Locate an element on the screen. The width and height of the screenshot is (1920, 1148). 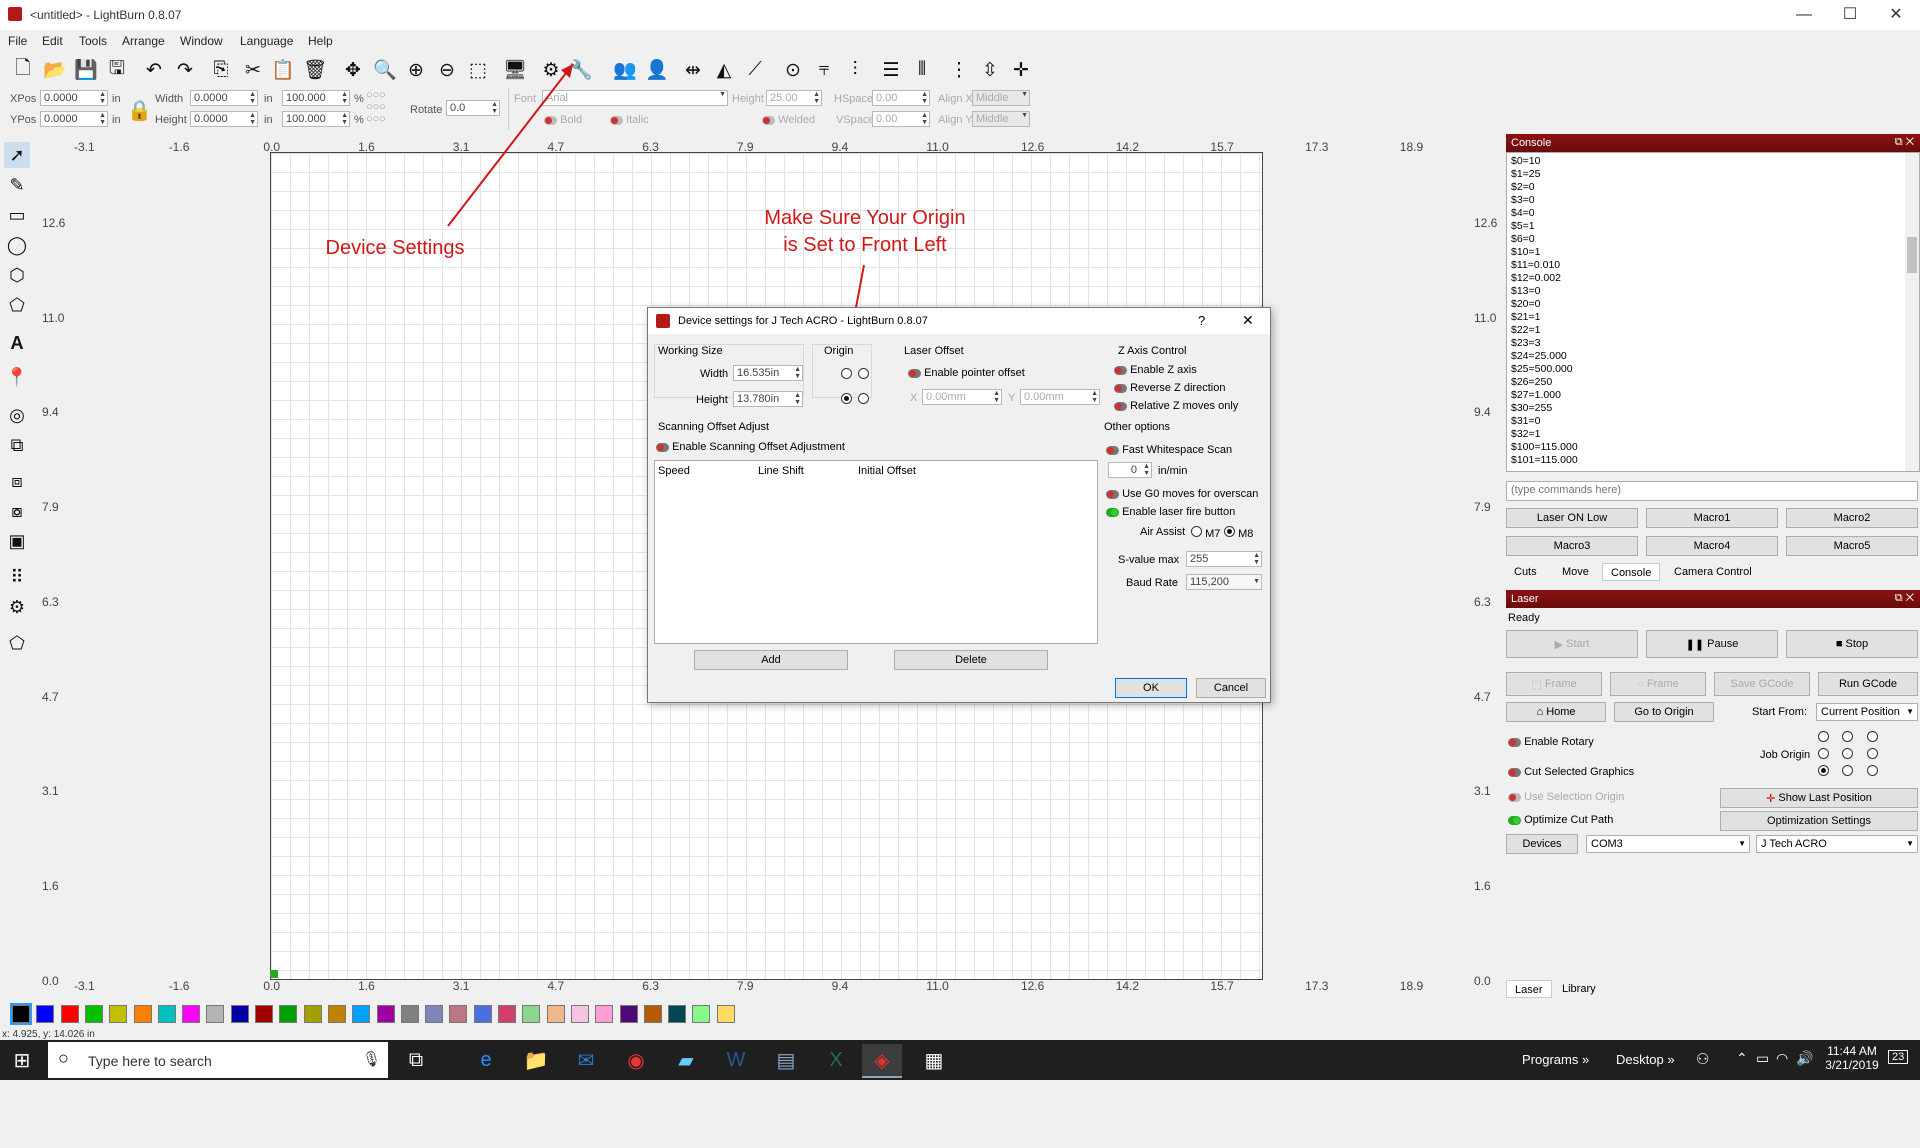
word-icon: W is located at coordinates (736, 1060).